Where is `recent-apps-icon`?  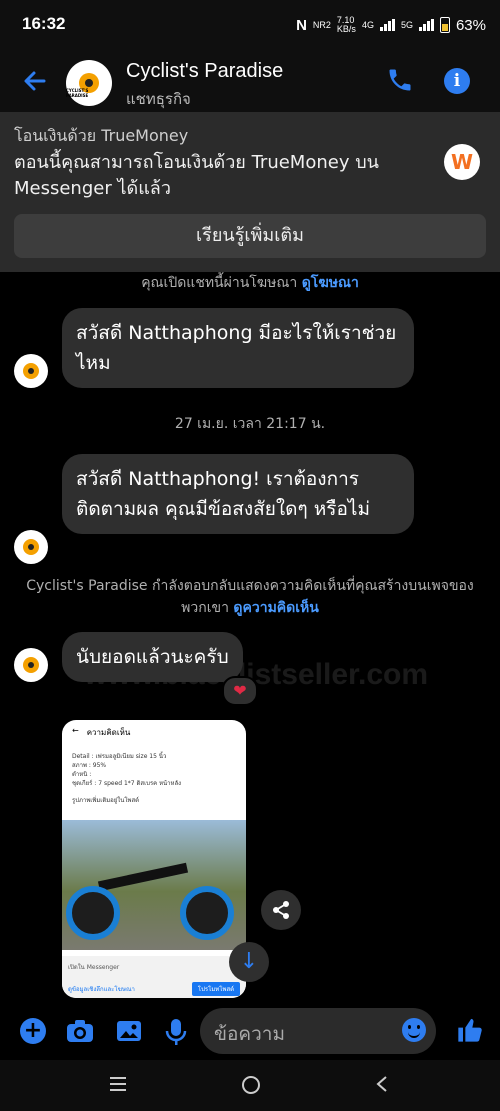 recent-apps-icon is located at coordinates (118, 1087).